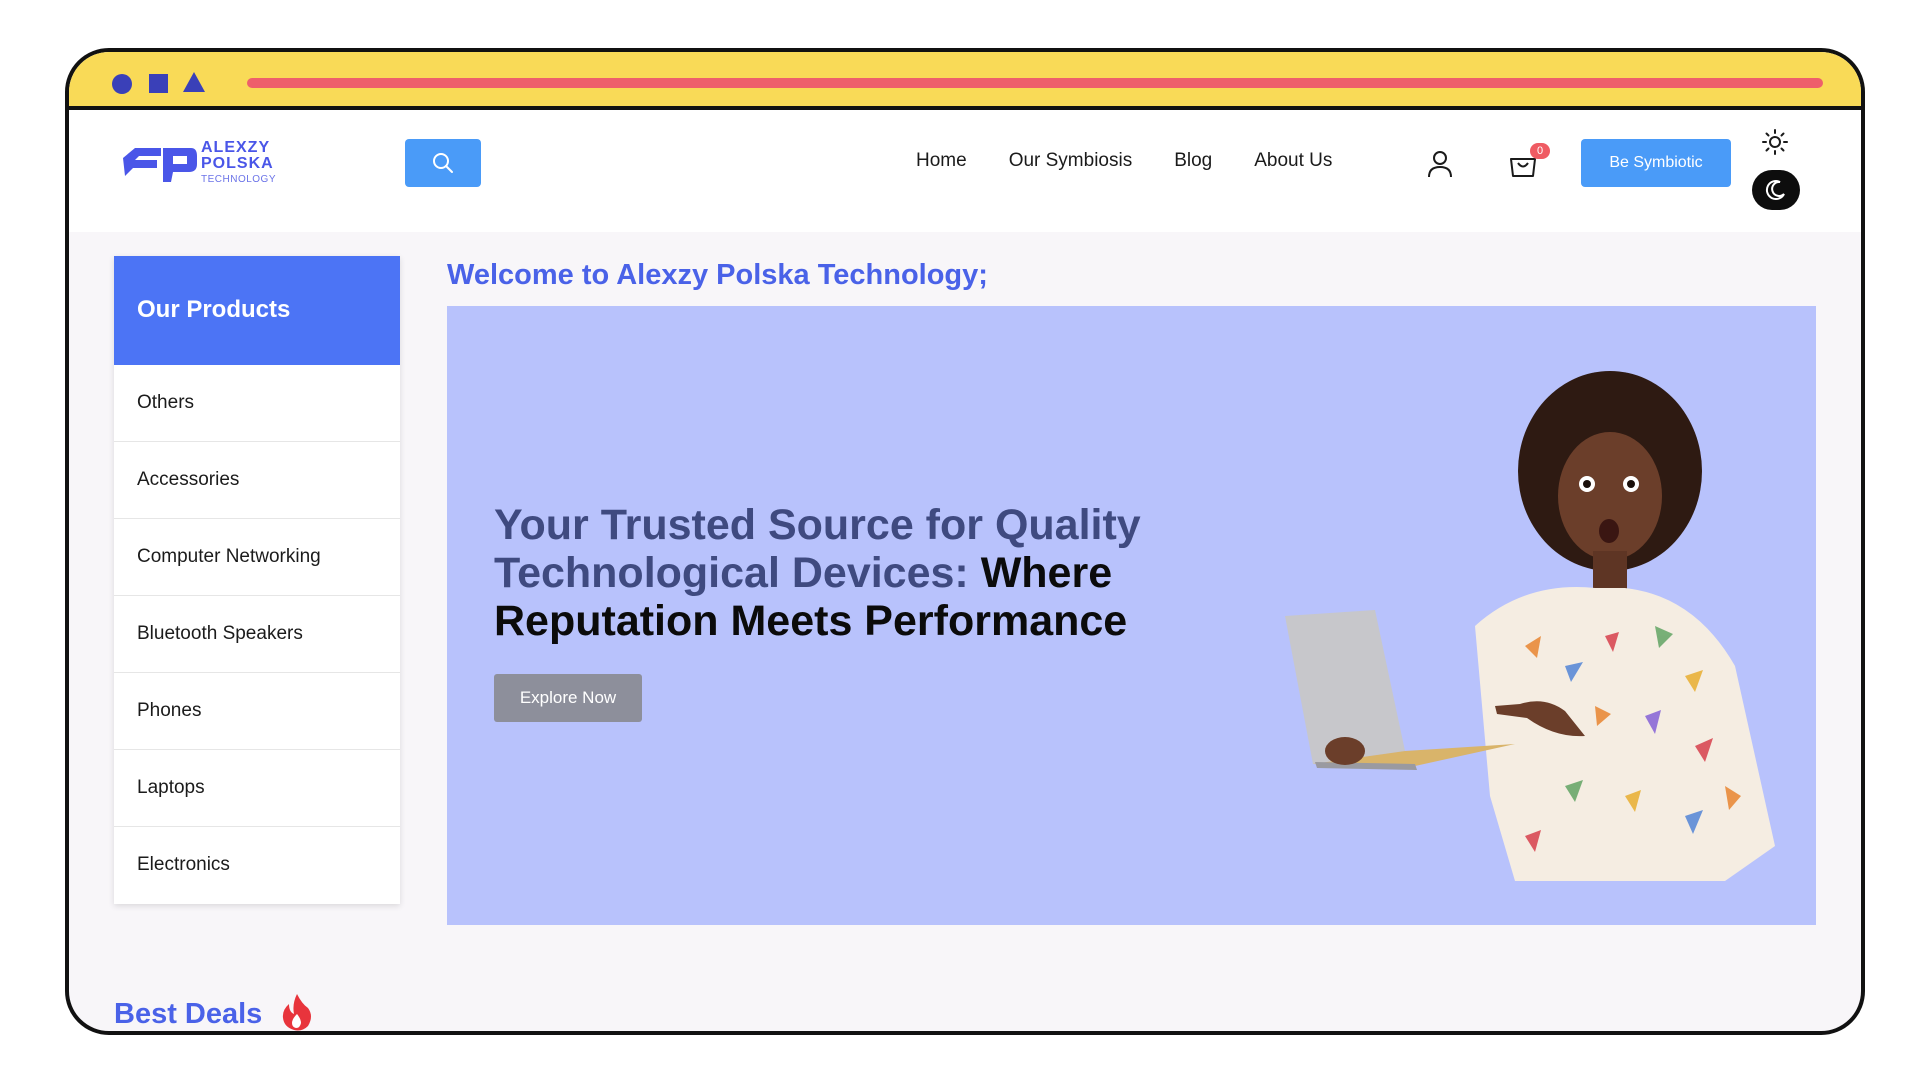 This screenshot has height=1080, width=1920. I want to click on search-icon, so click(443, 163).